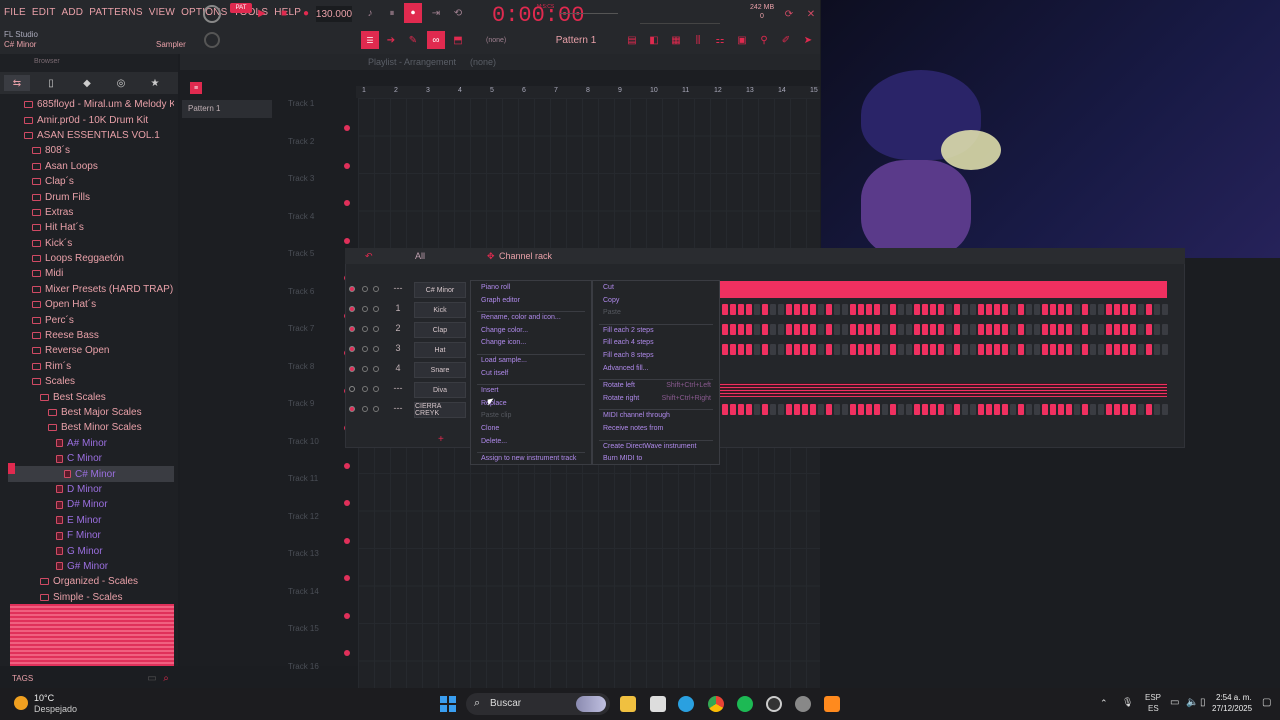 This screenshot has width=1280, height=720. I want to click on notifications-icon: ▢, so click(1266, 702).